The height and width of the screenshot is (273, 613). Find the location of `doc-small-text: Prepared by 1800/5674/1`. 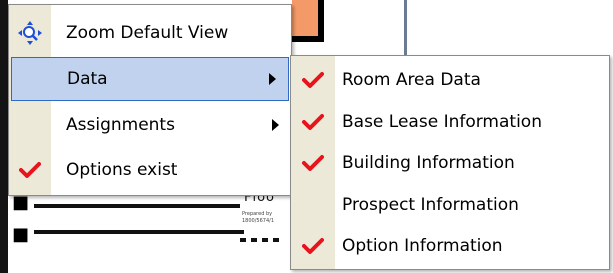

doc-small-text: Prepared by 1800/5674/1 is located at coordinates (258, 217).